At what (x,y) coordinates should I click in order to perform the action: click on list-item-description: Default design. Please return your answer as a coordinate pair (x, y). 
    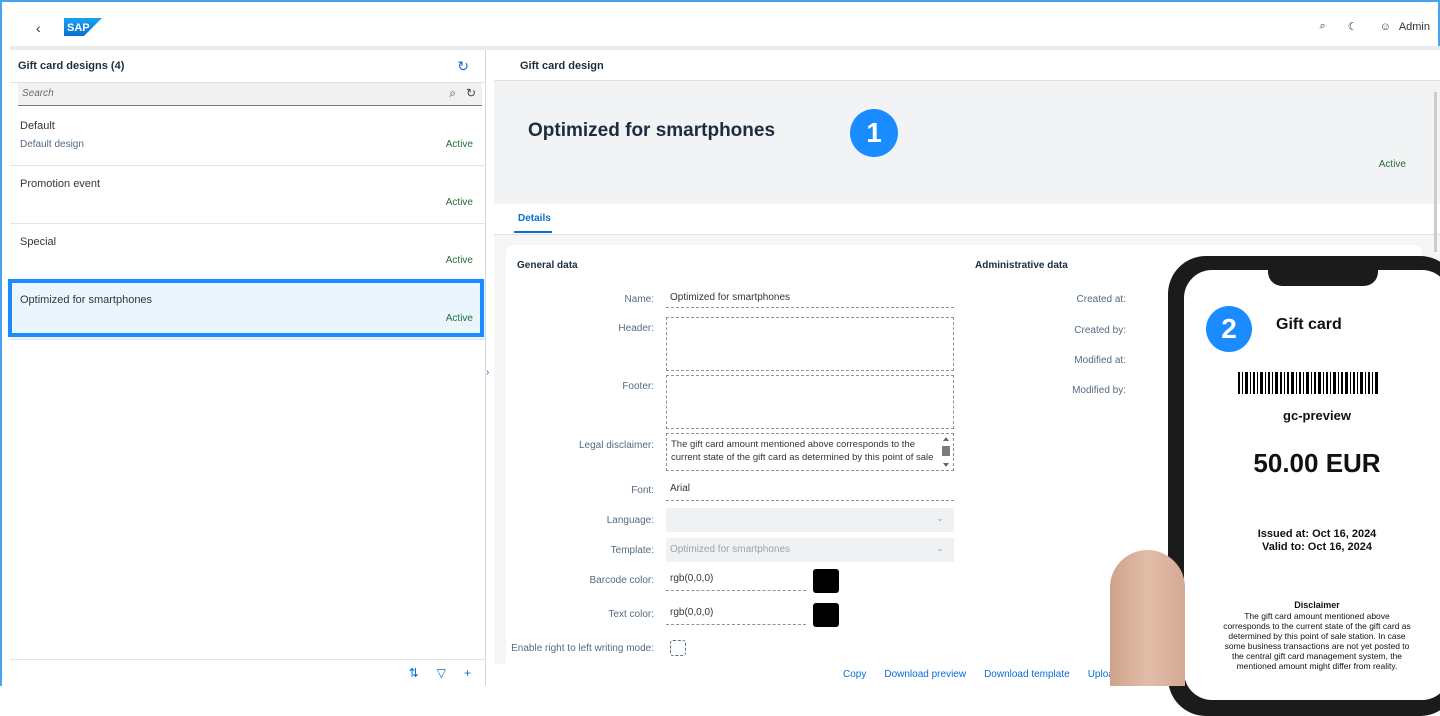
    Looking at the image, I should click on (52, 144).